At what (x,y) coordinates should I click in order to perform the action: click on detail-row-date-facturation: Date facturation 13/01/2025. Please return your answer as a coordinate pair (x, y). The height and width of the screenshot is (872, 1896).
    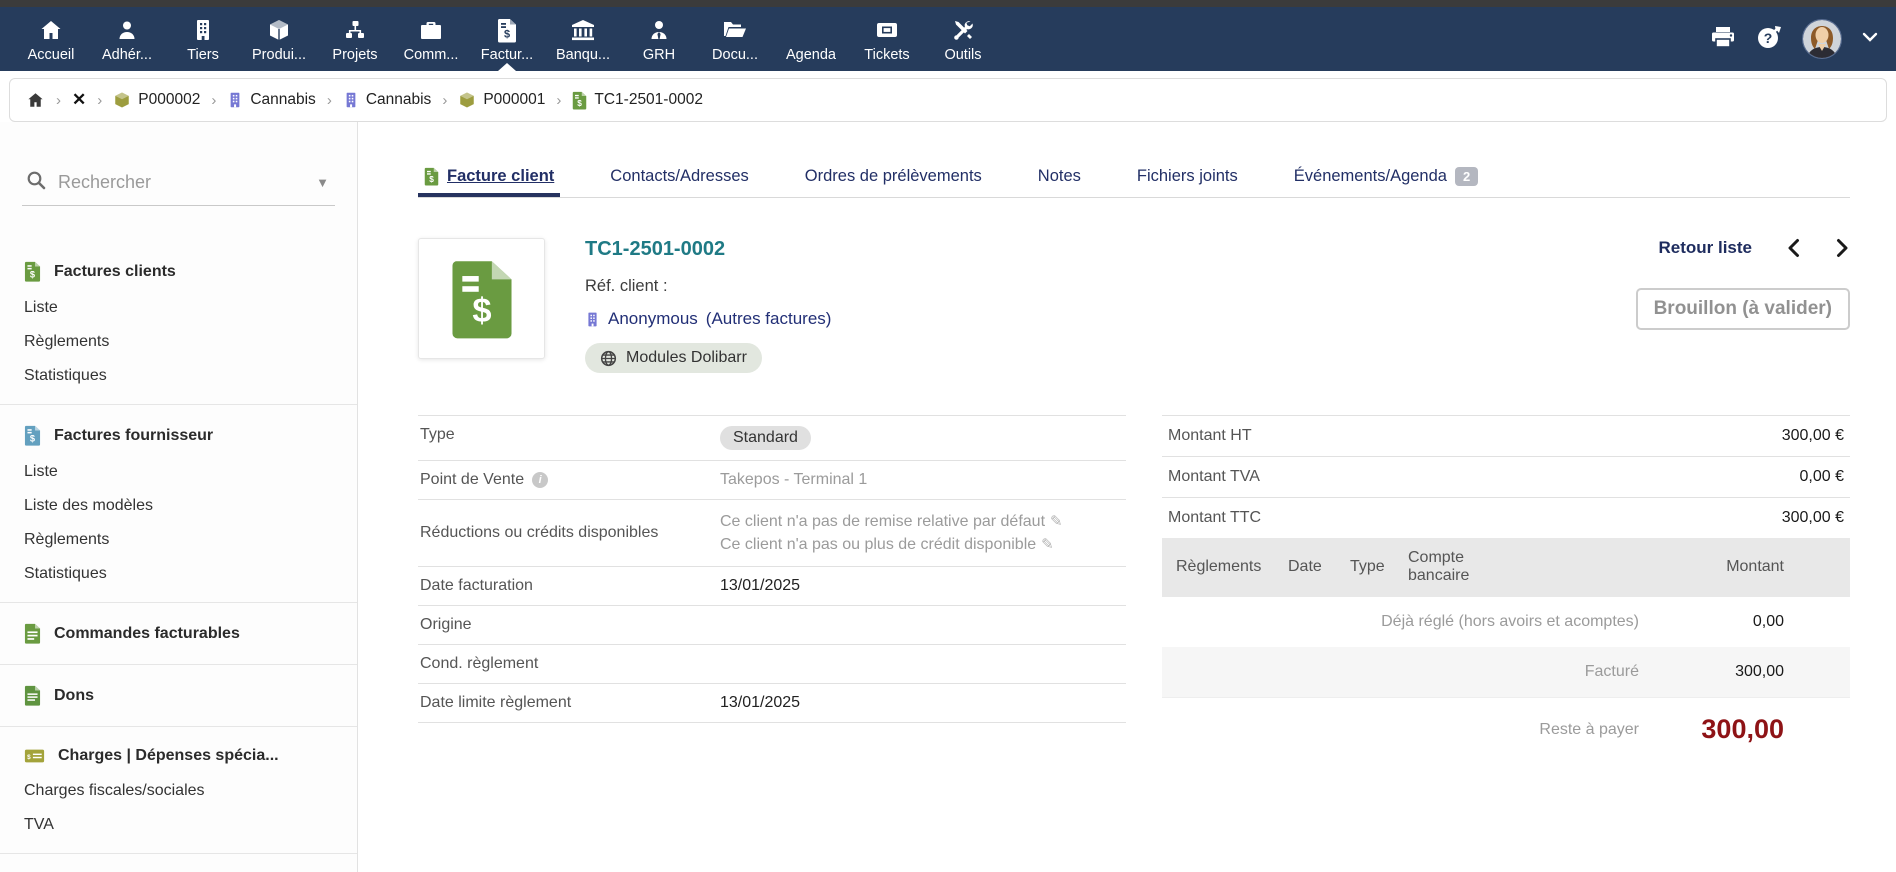
    Looking at the image, I should click on (772, 585).